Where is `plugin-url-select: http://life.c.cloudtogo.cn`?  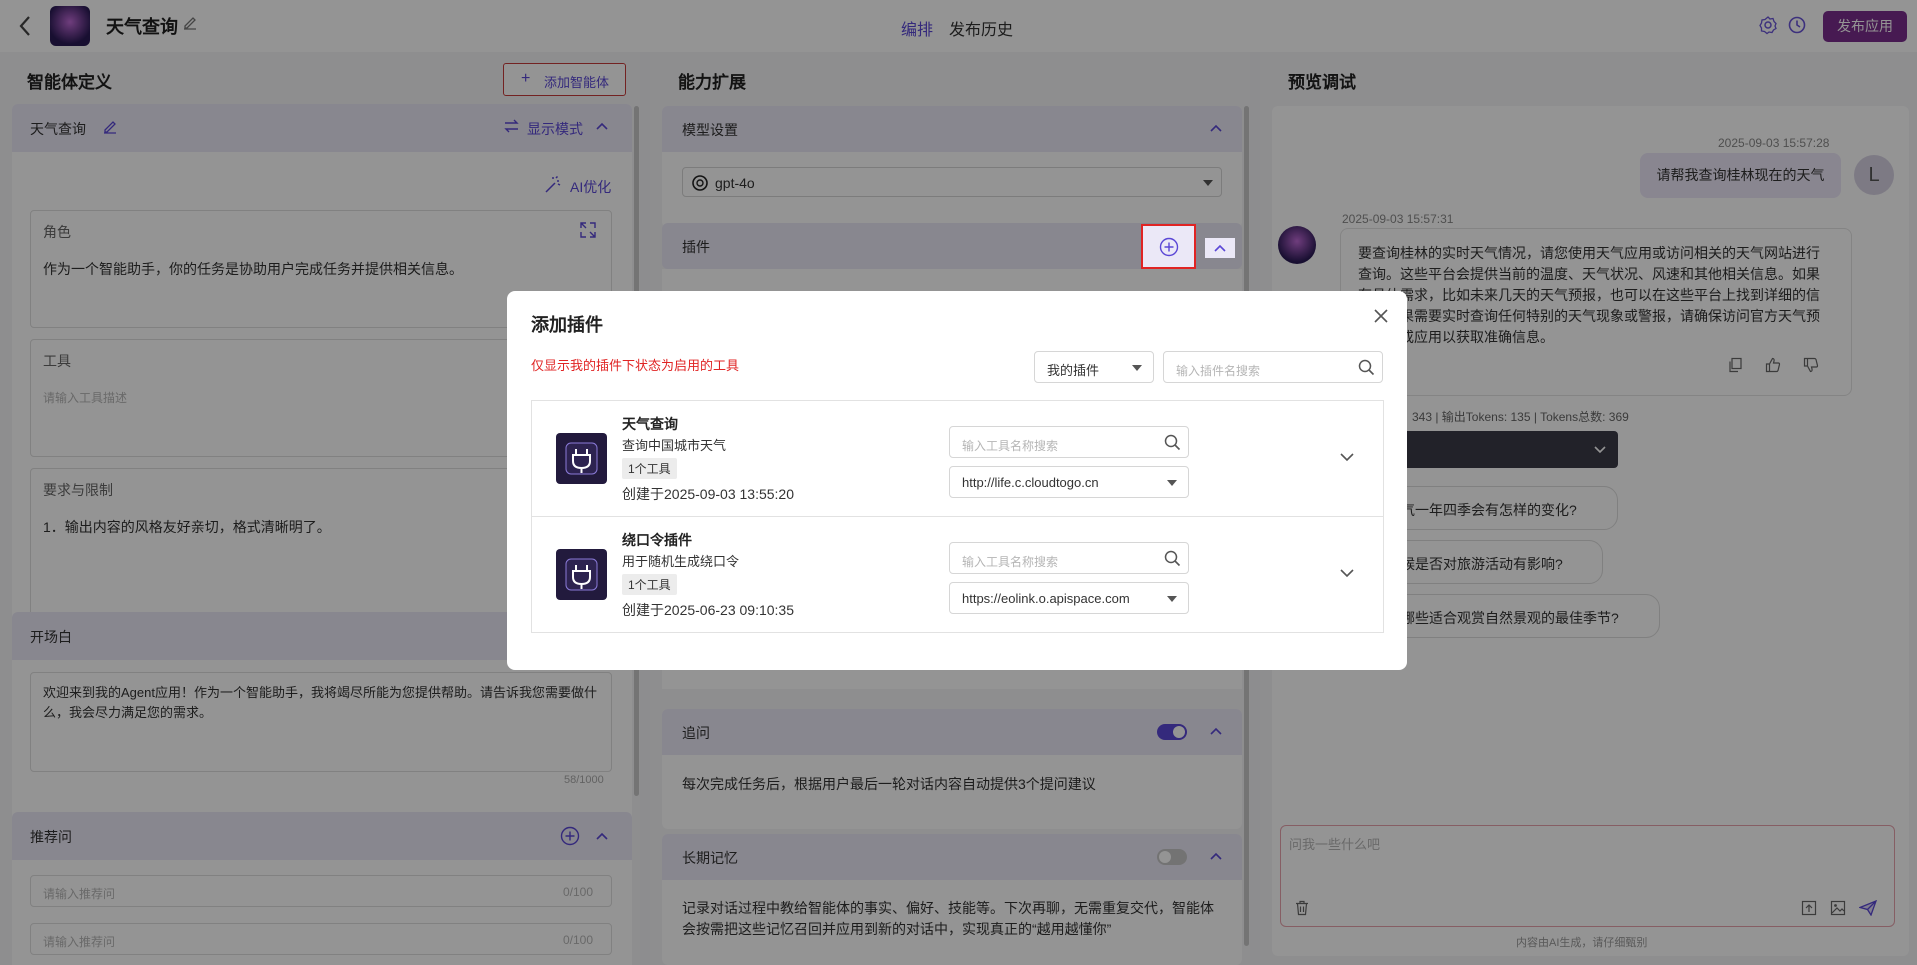
plugin-url-select: http://life.c.cloudtogo.cn is located at coordinates (1069, 482).